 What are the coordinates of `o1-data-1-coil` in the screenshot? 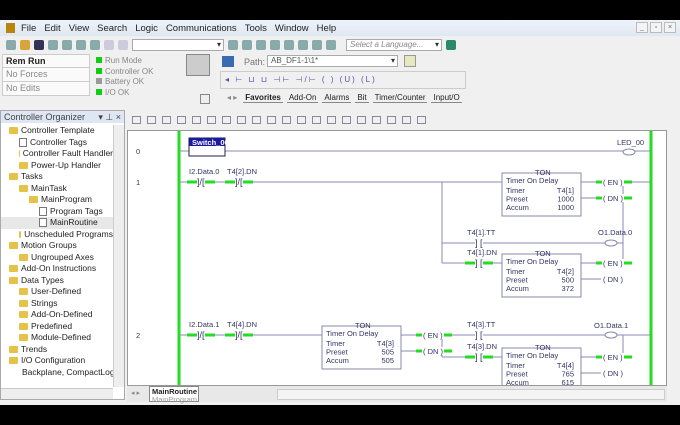 It's located at (611, 335).